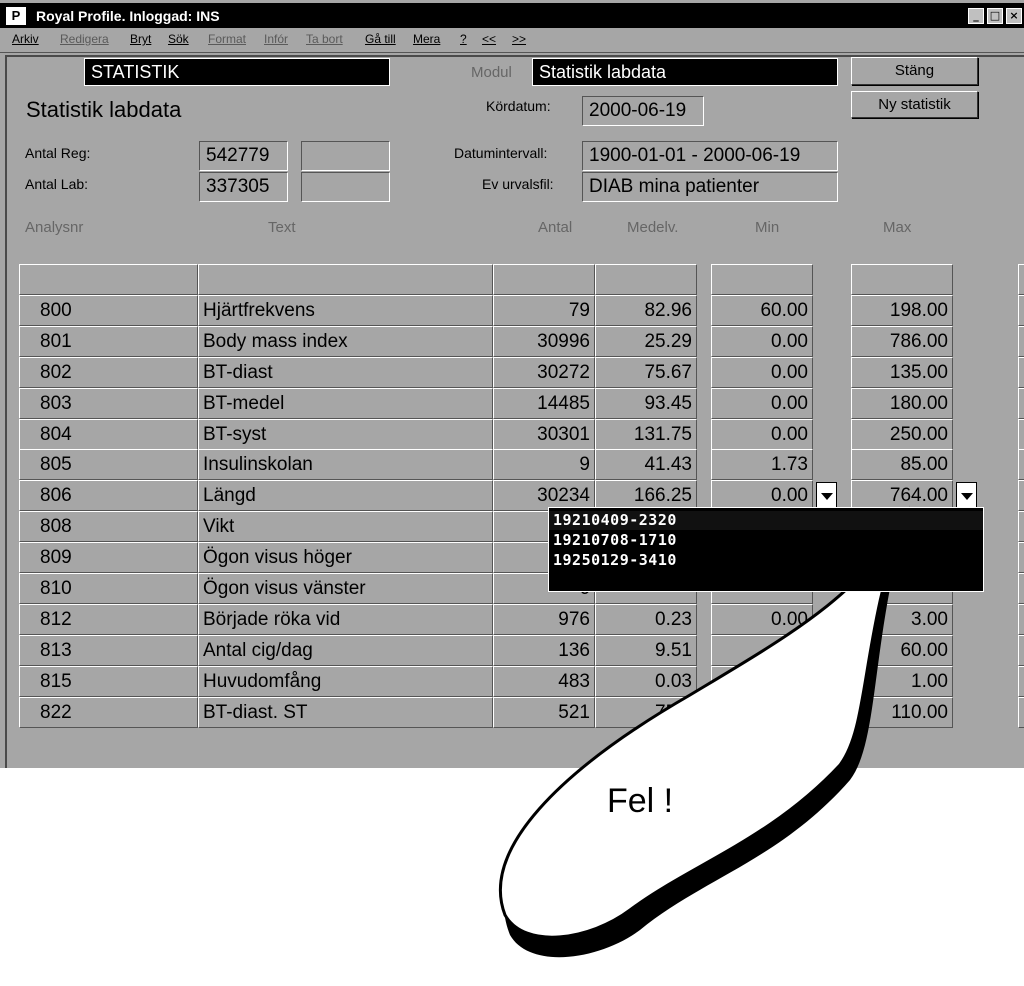 The image size is (1024, 986). Describe the element at coordinates (646, 681) in the screenshot. I see `cell-medelv: 0.03` at that location.